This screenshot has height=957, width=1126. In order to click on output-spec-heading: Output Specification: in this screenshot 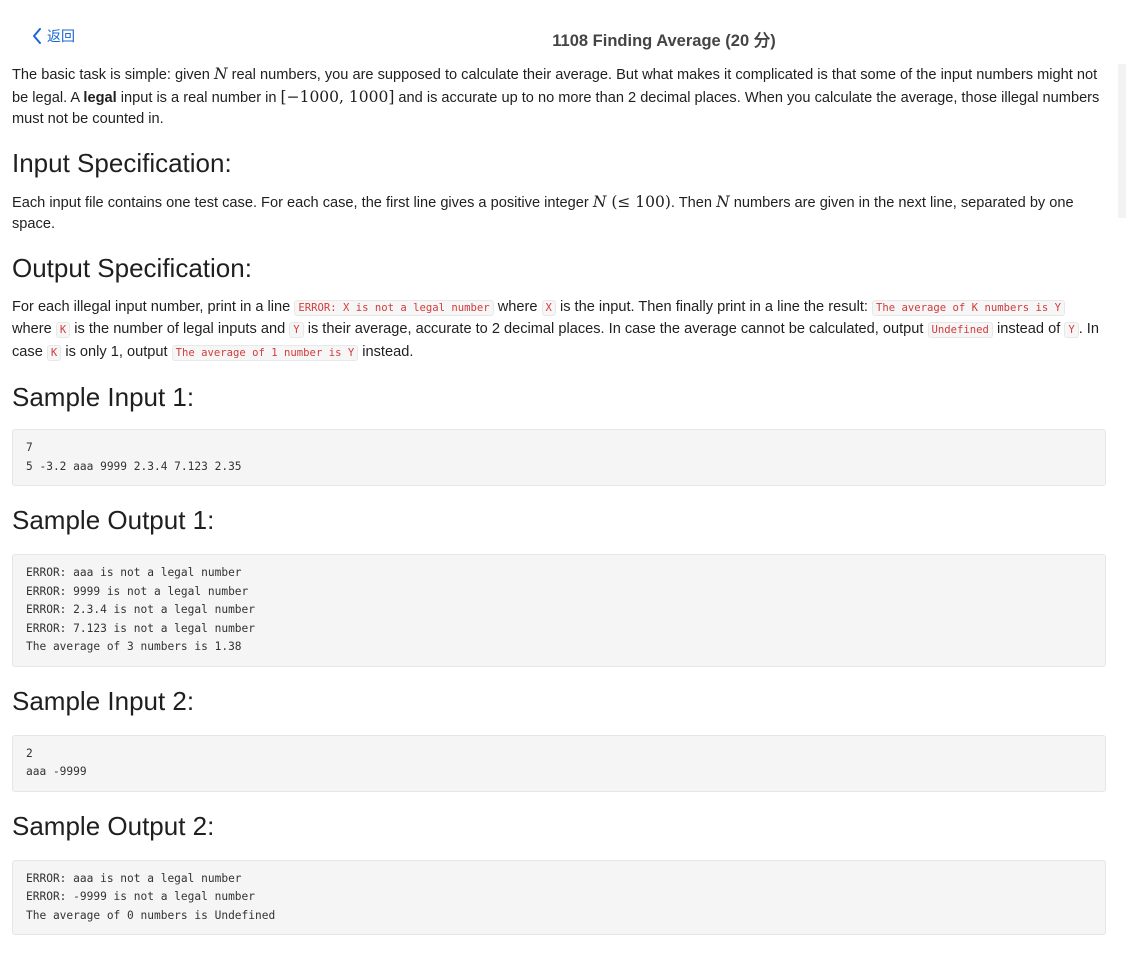, I will do `click(132, 267)`.